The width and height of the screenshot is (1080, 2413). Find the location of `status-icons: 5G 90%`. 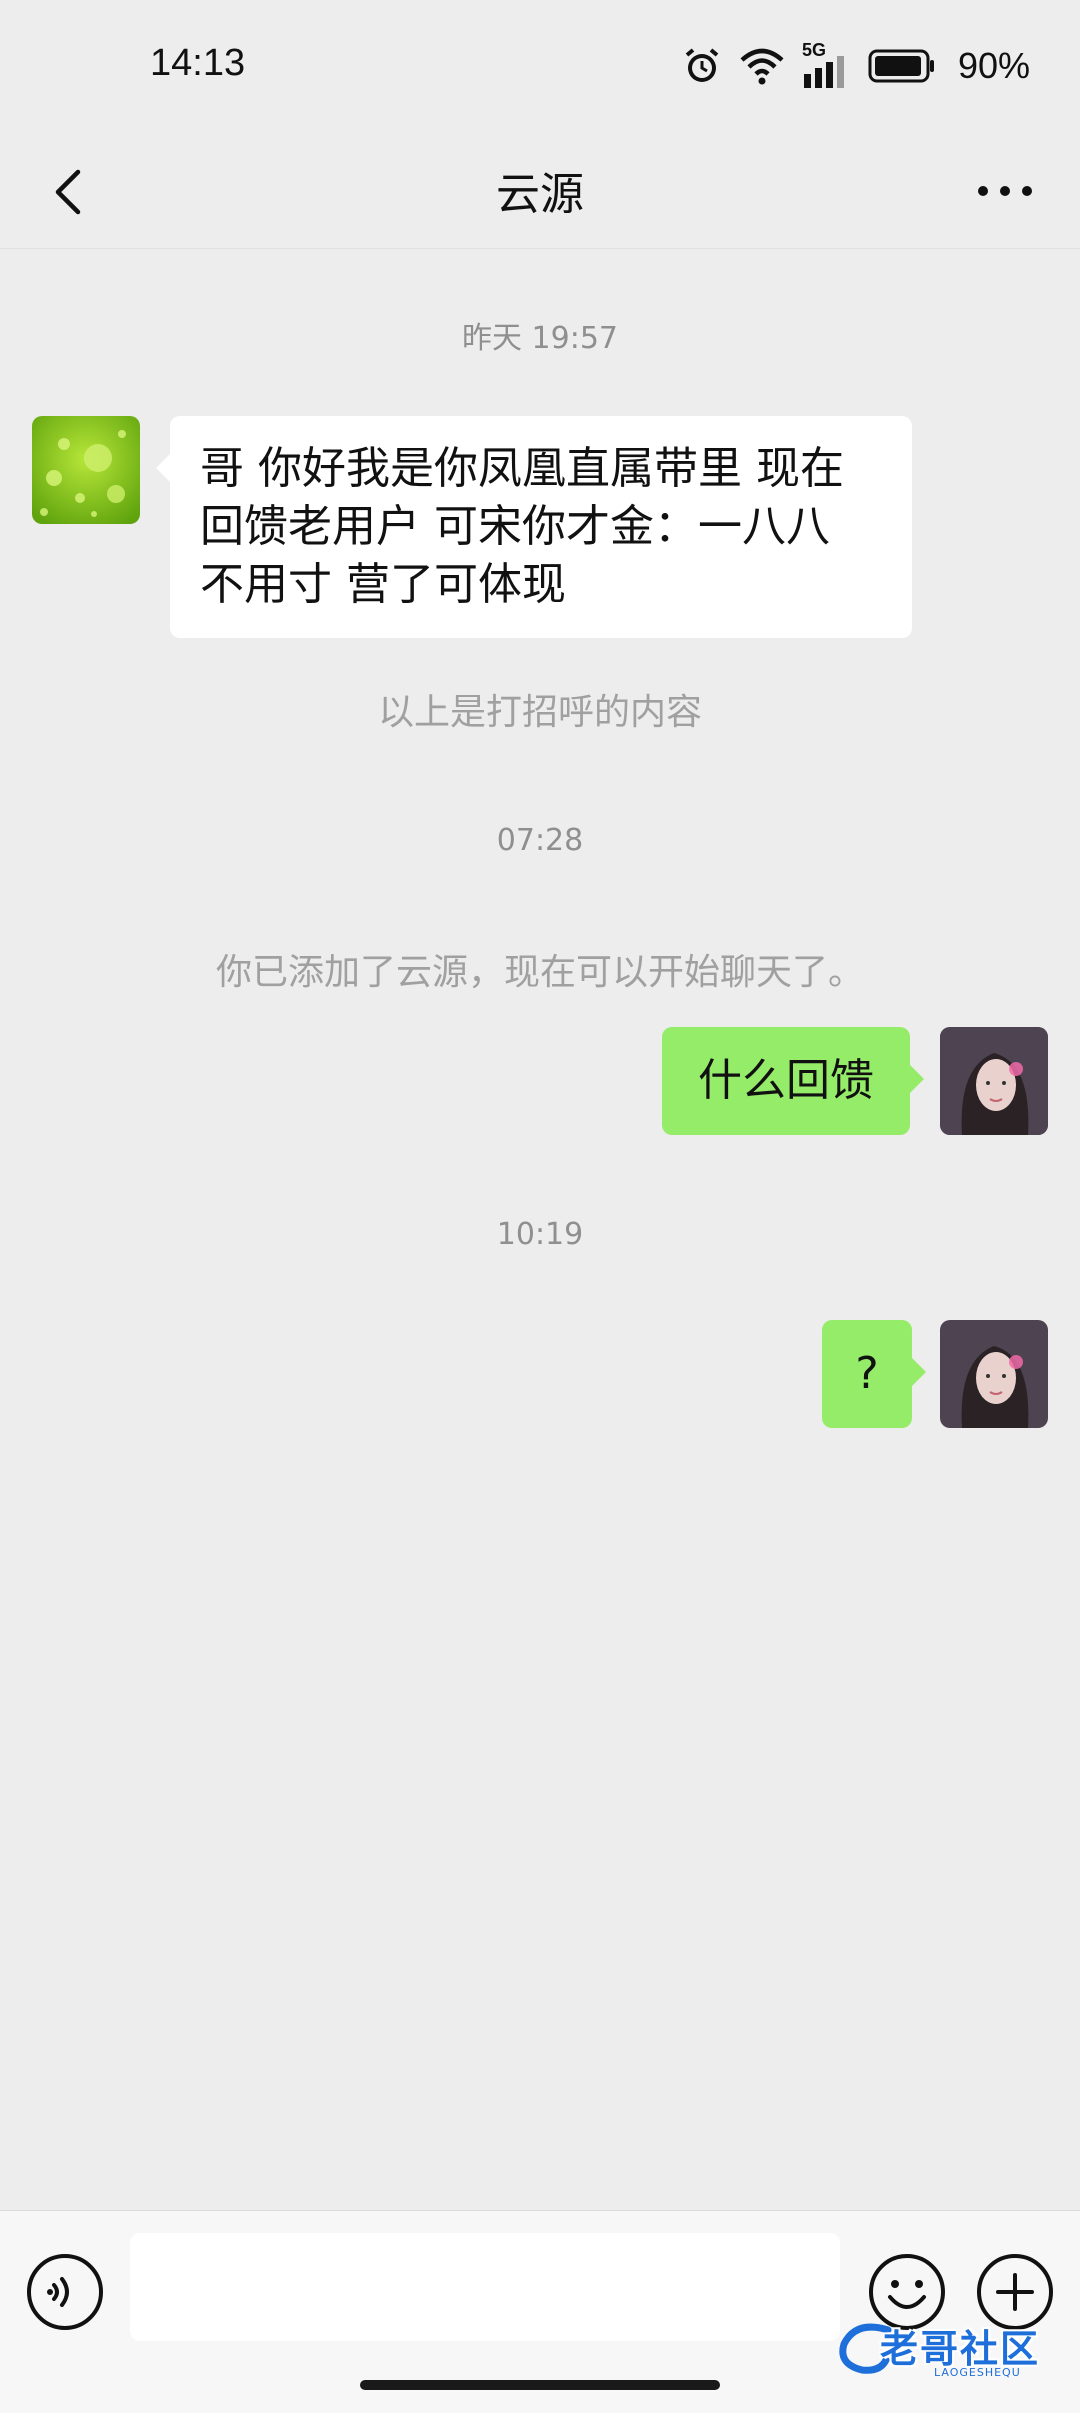

status-icons: 5G 90% is located at coordinates (856, 64).